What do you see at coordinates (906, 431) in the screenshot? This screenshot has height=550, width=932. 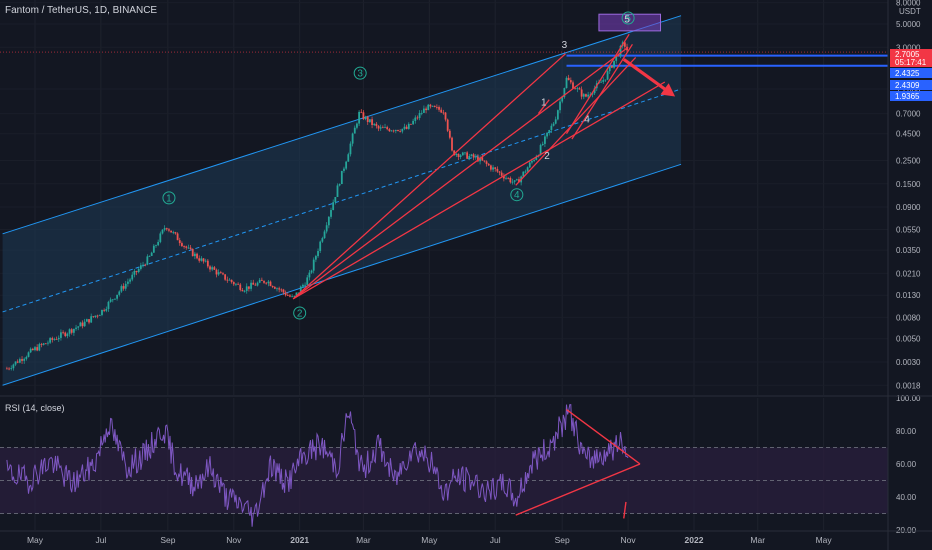 I see `rsi-tick-label: 80.00` at bounding box center [906, 431].